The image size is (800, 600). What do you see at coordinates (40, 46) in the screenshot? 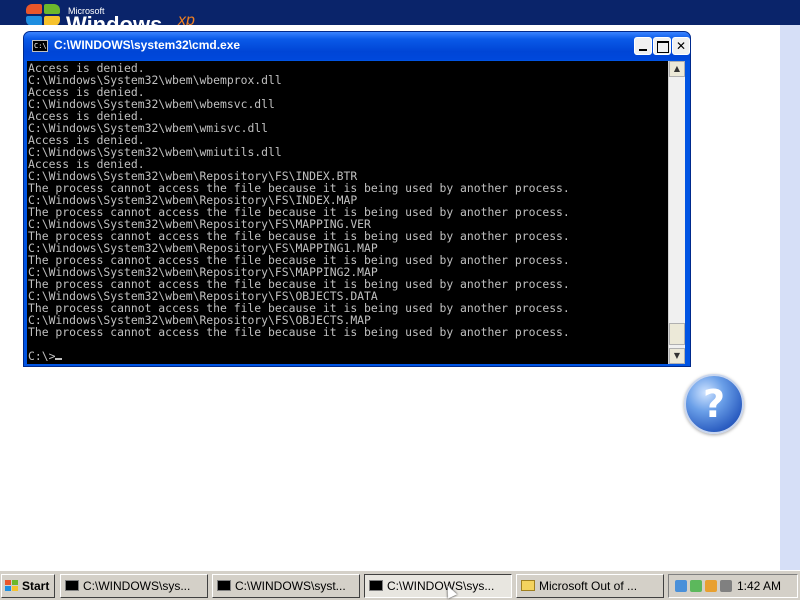
I see `cmd-system-menu-icon: C:\` at bounding box center [40, 46].